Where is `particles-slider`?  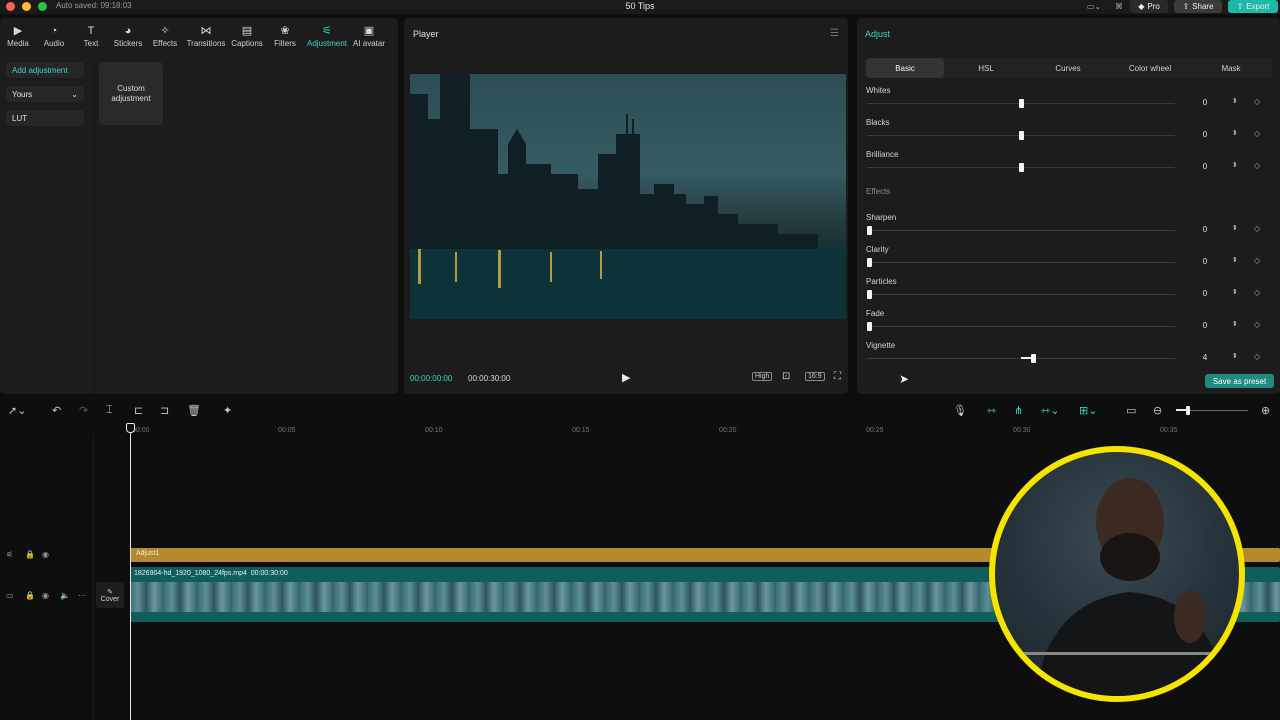 particles-slider is located at coordinates (1021, 294).